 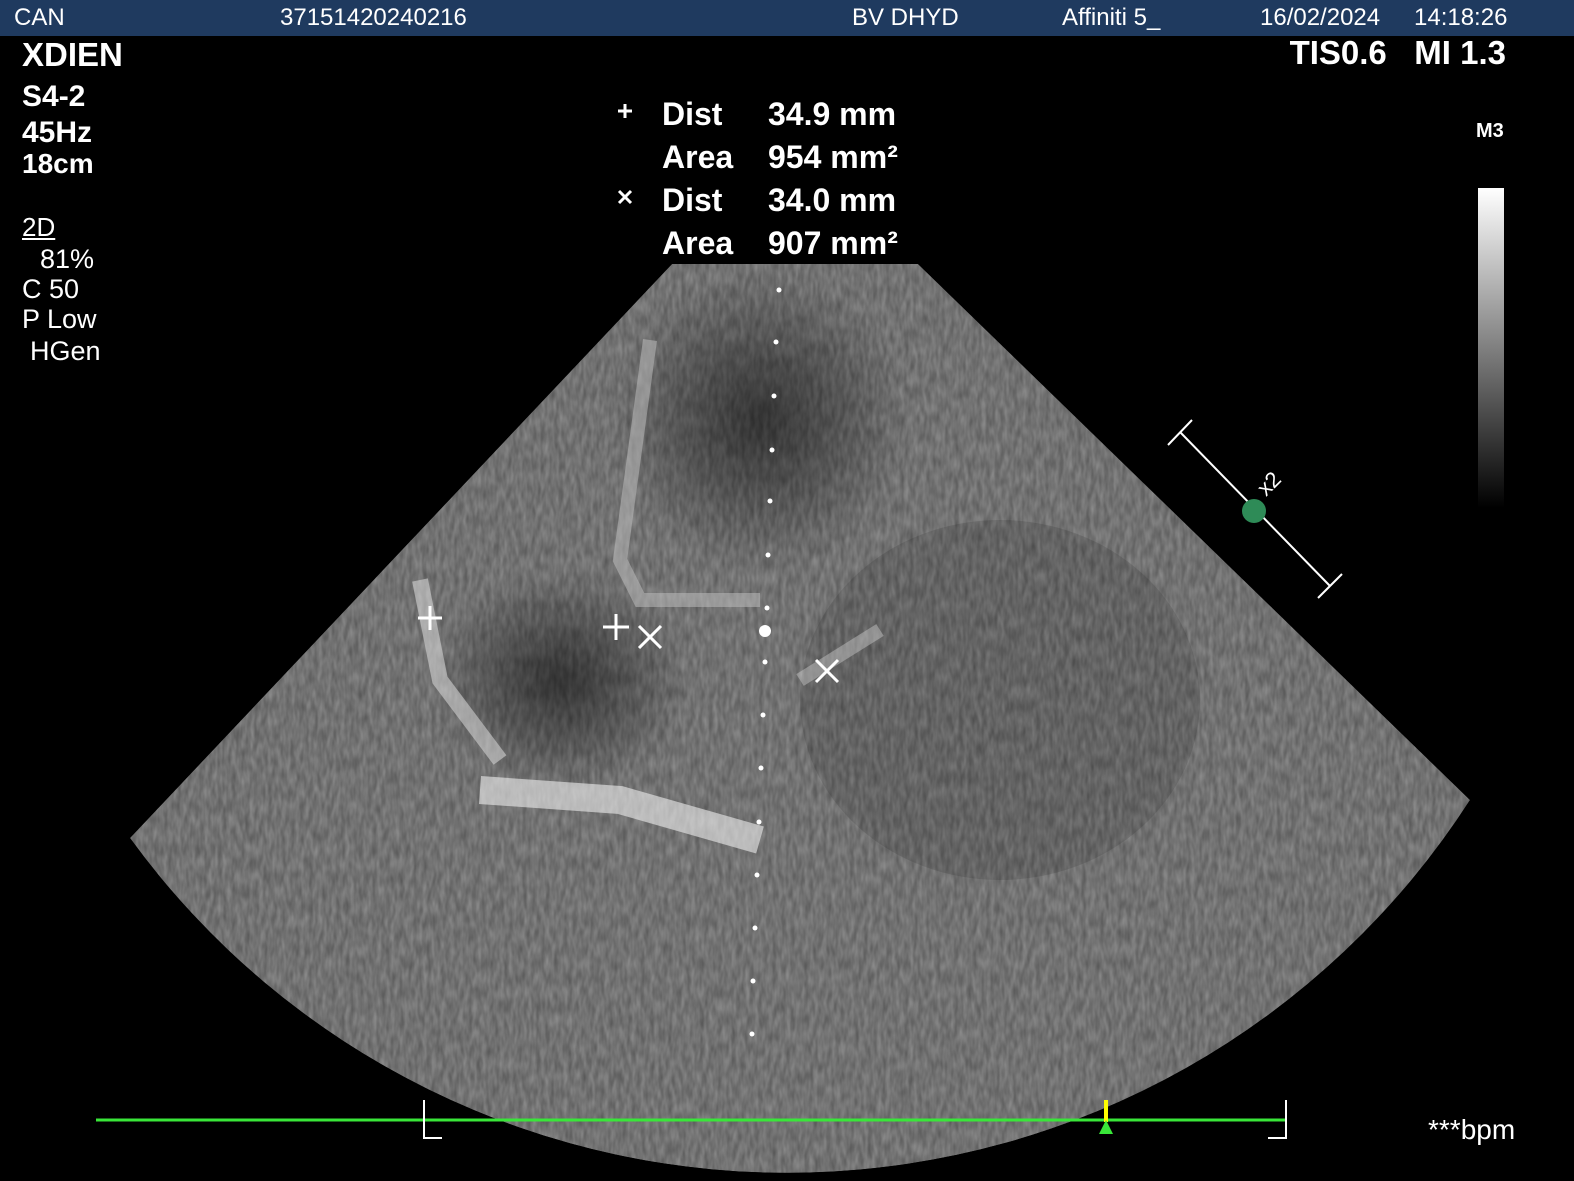 What do you see at coordinates (625, 111) in the screenshot?
I see `plus-marker-icon` at bounding box center [625, 111].